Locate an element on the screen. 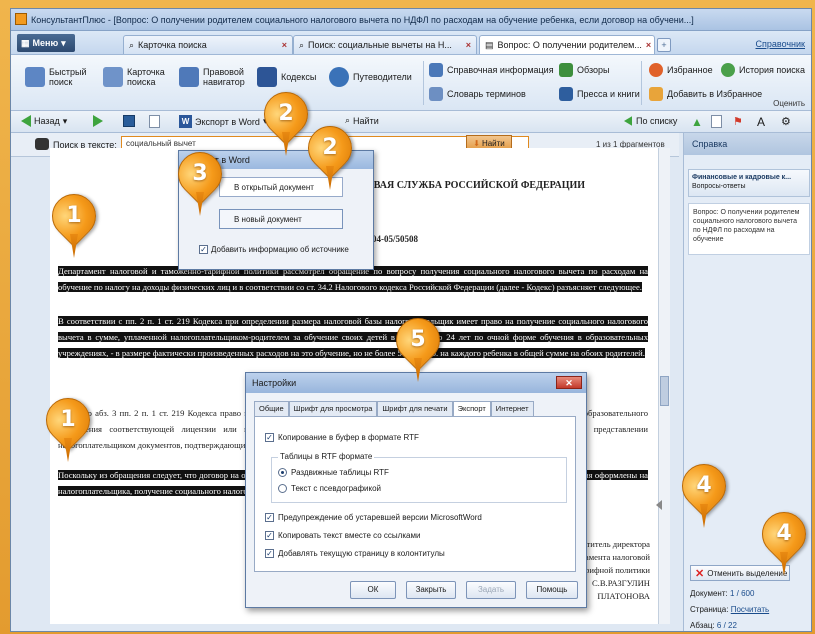  vertical-scrollbar is located at coordinates (663, 386).